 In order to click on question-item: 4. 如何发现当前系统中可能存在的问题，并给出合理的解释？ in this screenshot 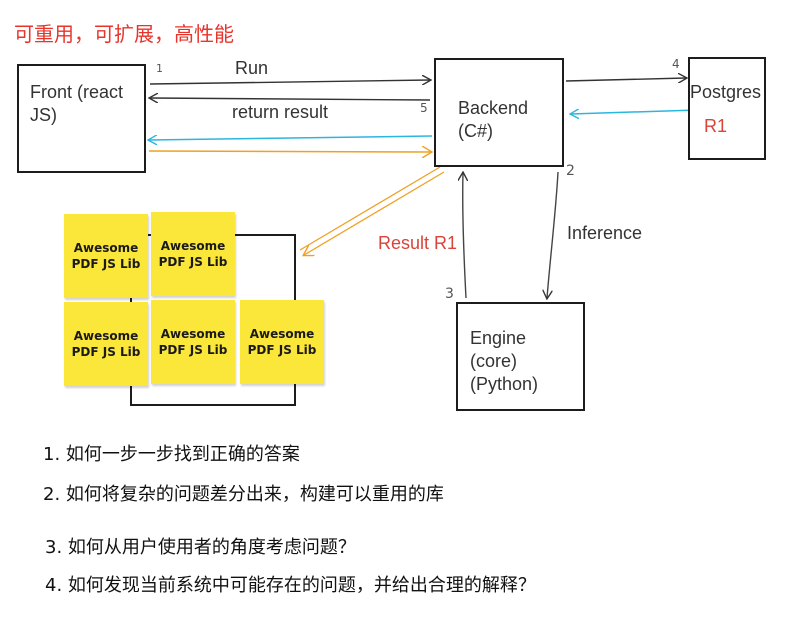, I will do `click(290, 585)`.